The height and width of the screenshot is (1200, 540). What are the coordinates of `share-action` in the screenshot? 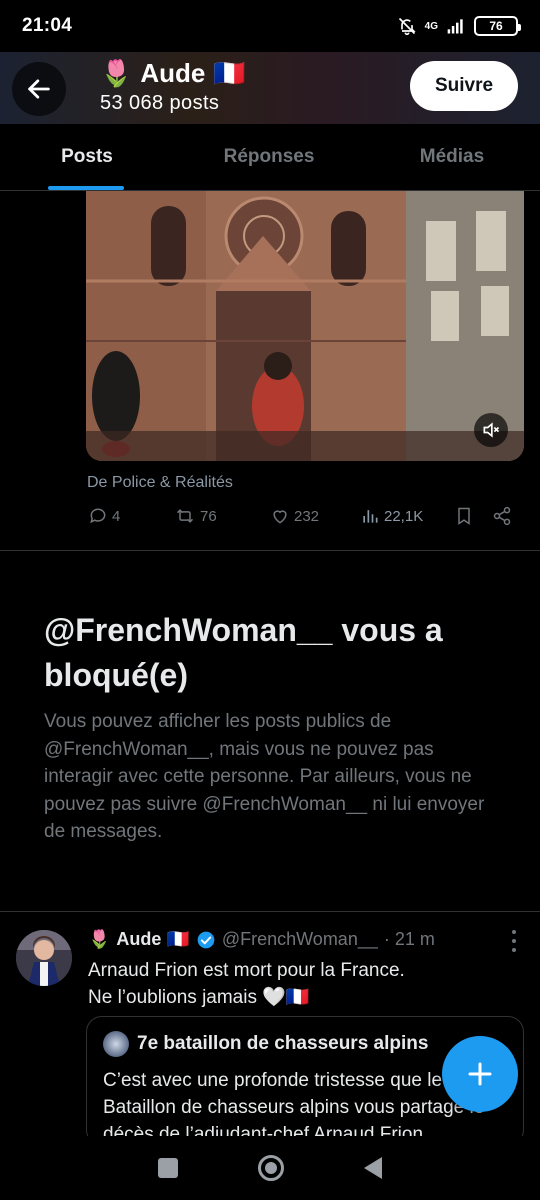 It's located at (502, 516).